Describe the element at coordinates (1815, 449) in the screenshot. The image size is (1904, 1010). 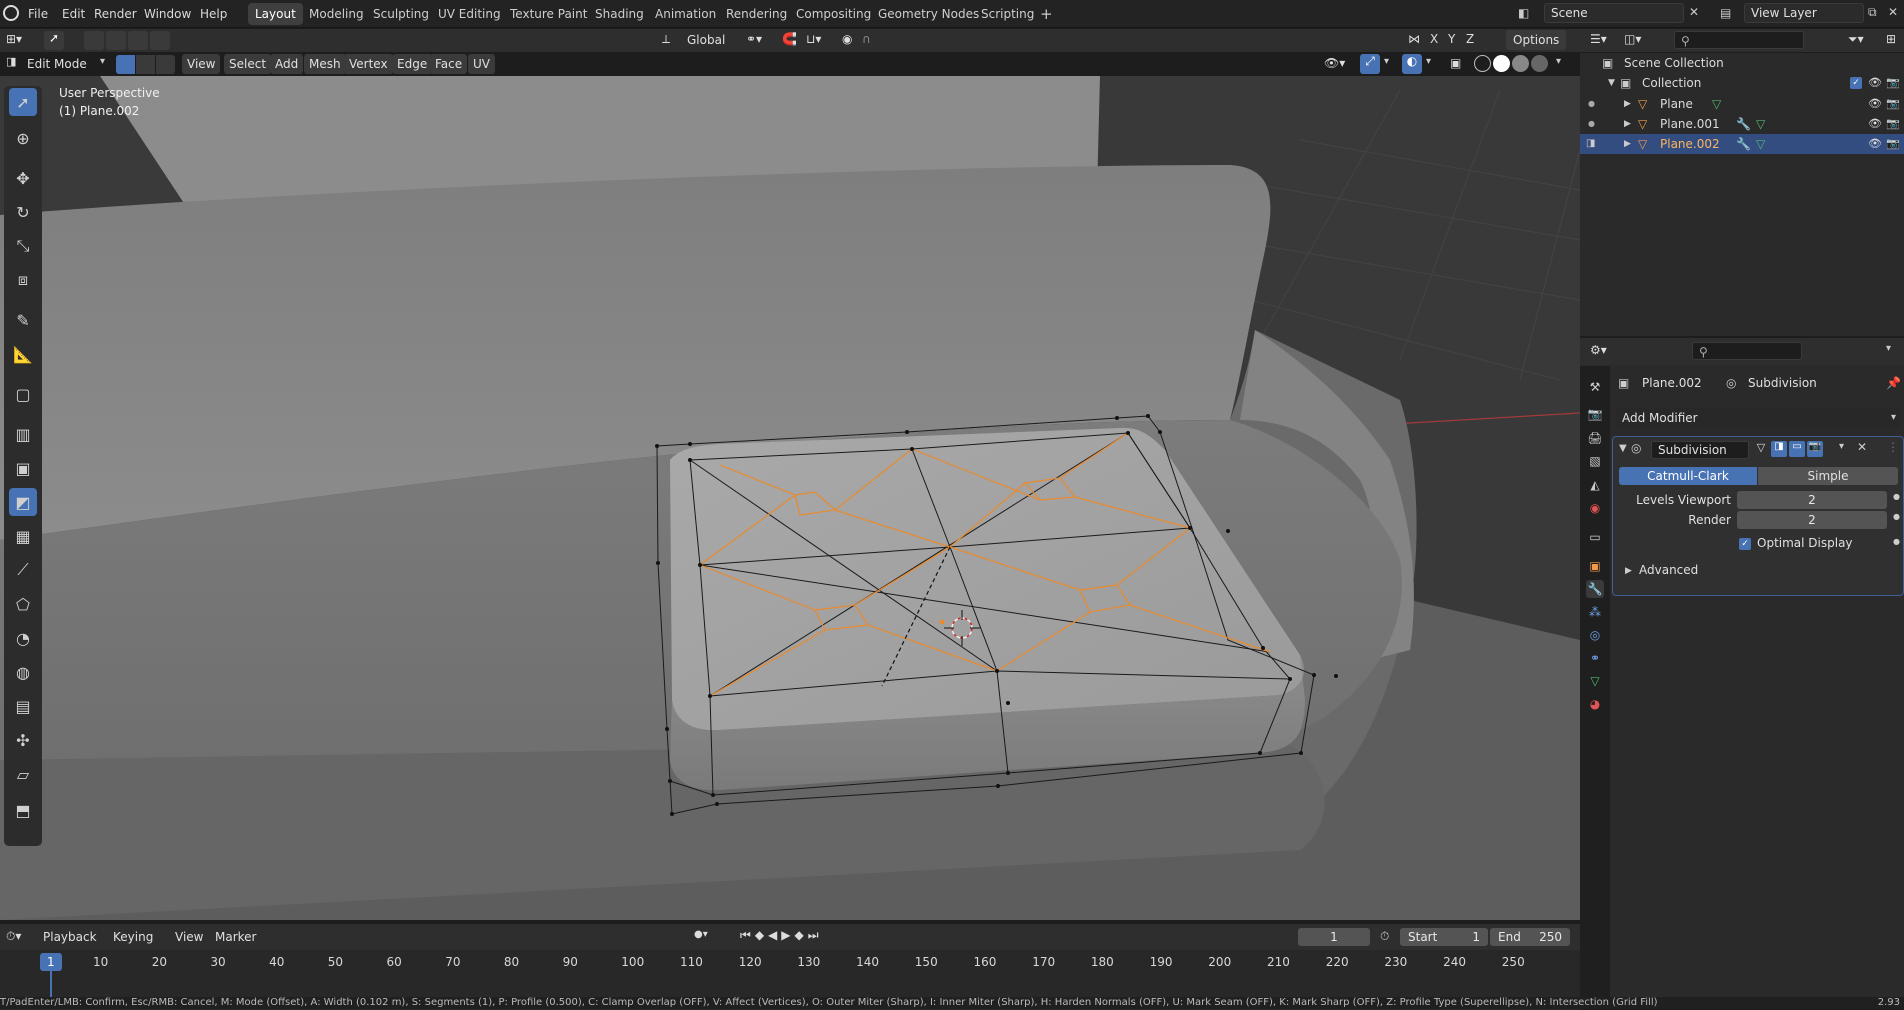
I see `render-toggle-icon: 📷` at that location.